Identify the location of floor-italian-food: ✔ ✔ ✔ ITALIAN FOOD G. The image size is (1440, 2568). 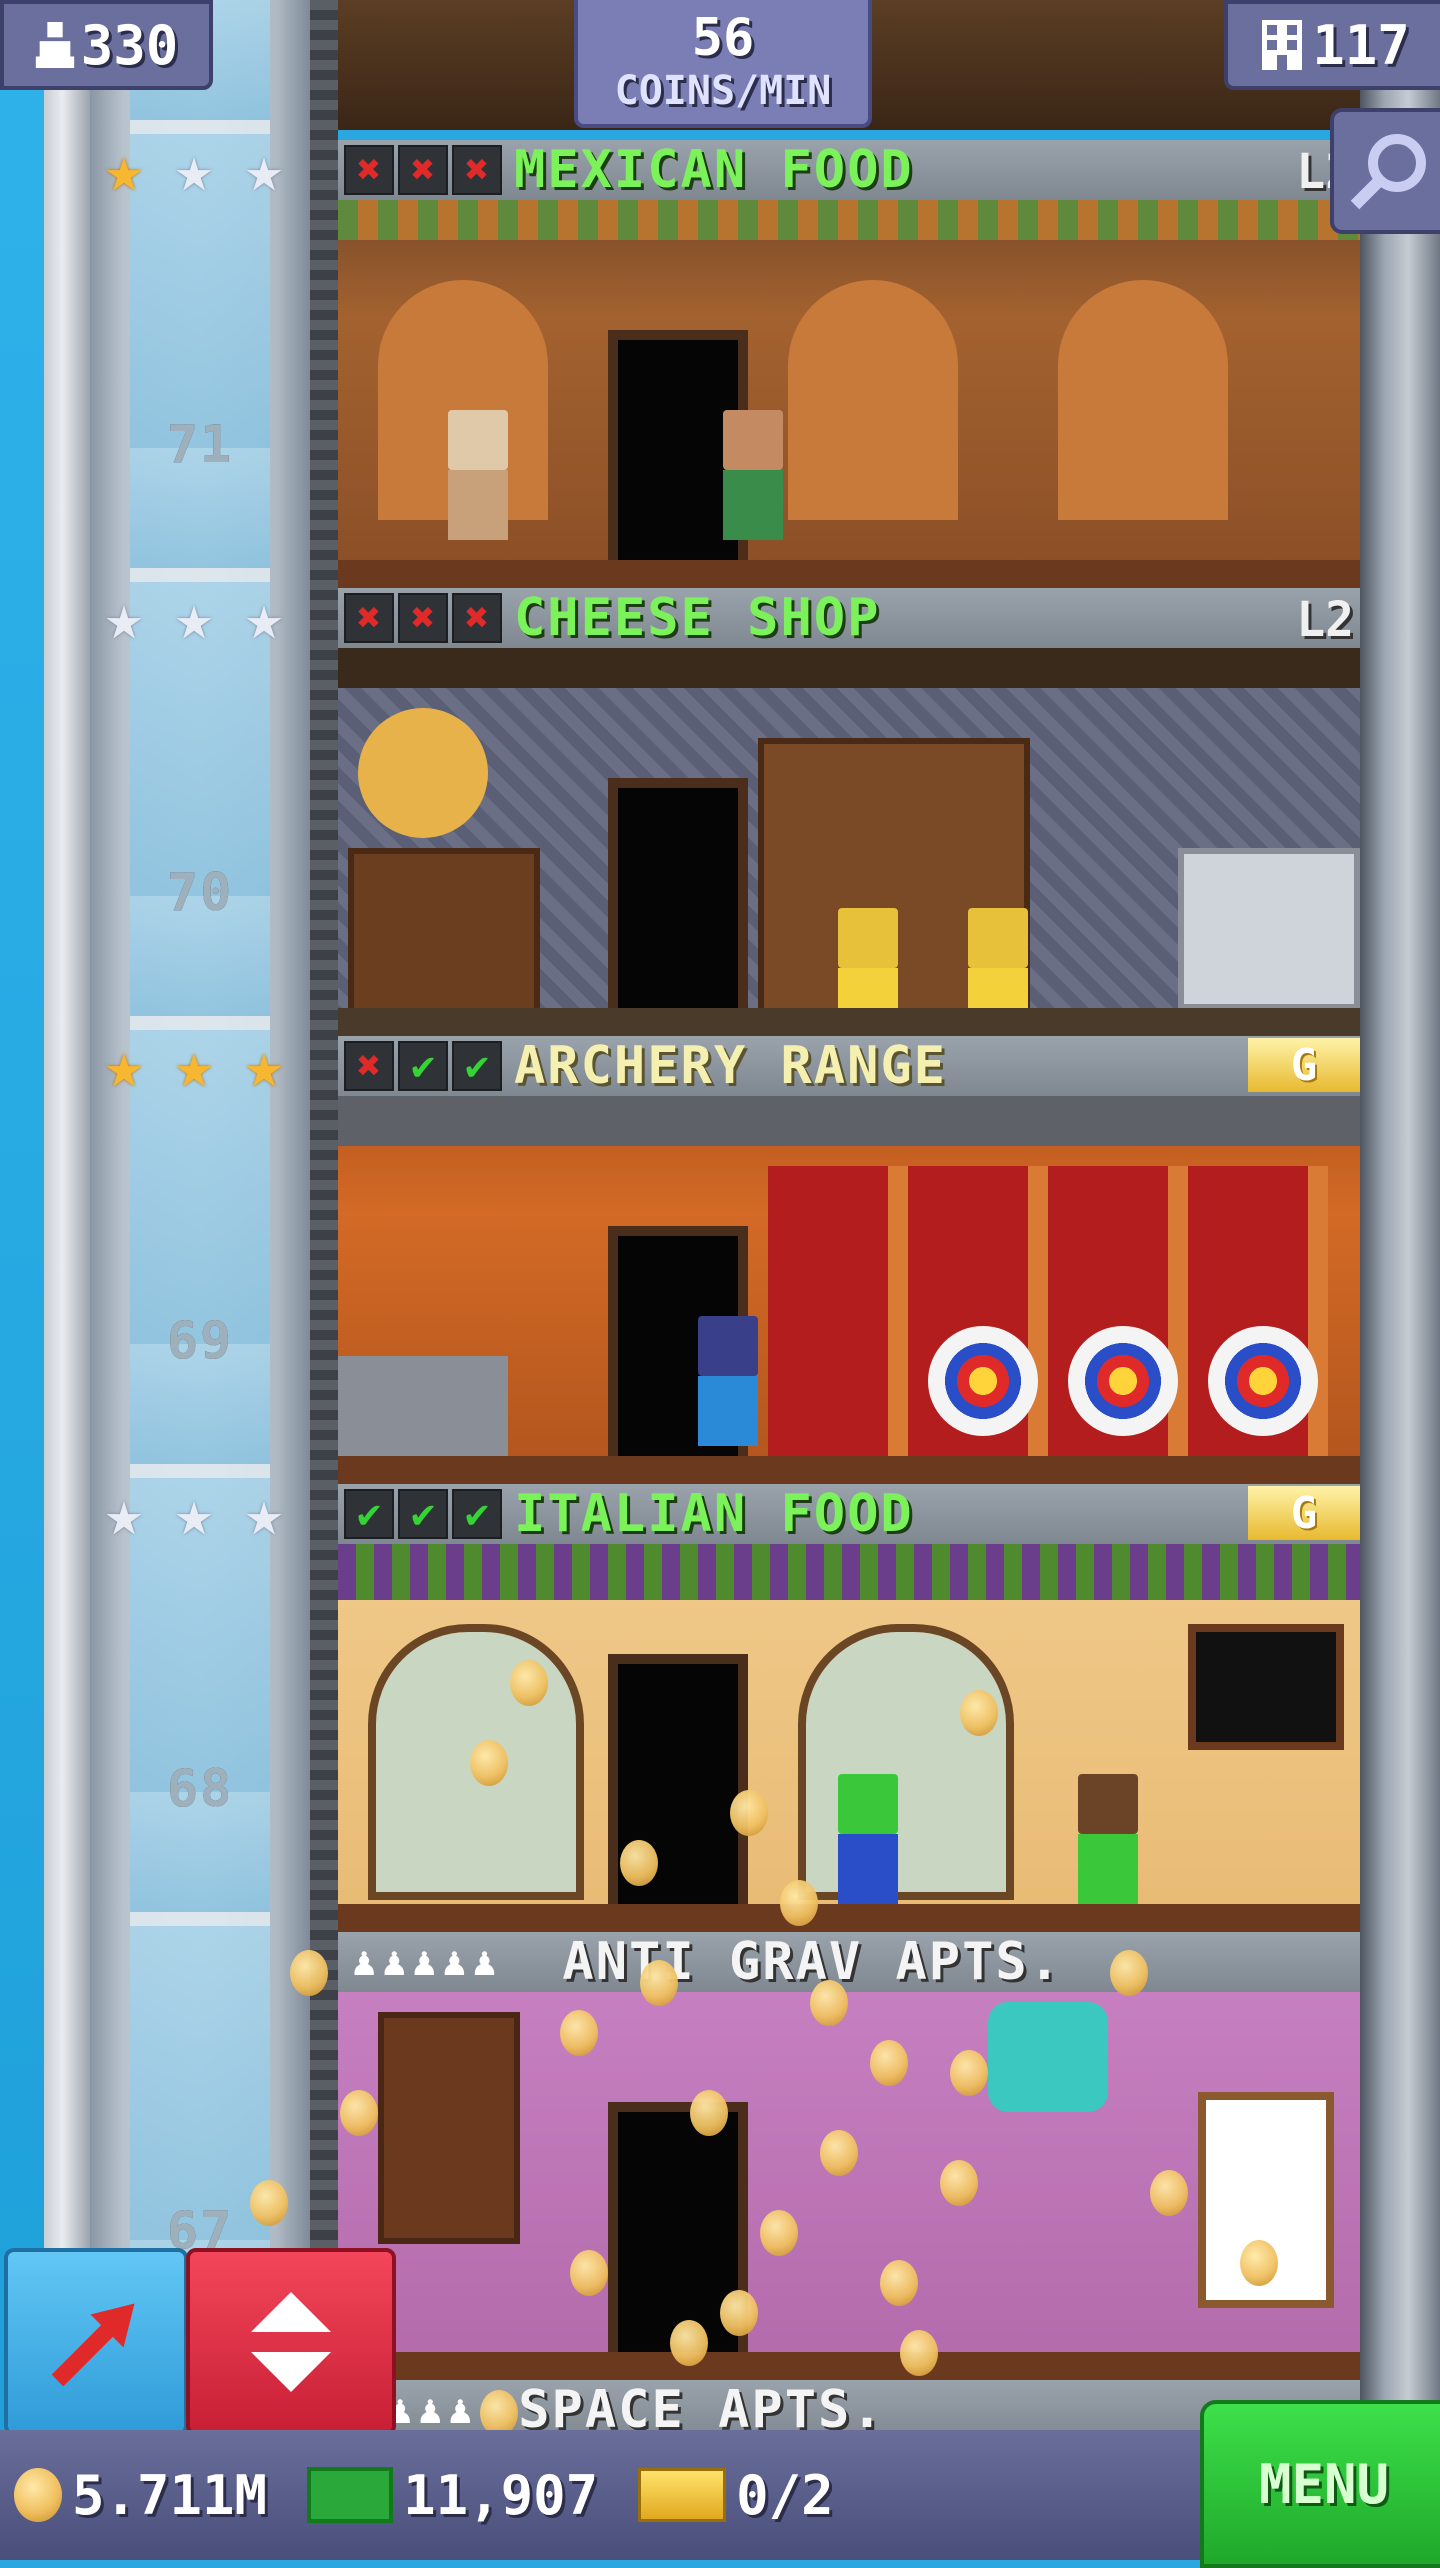
(849, 1709).